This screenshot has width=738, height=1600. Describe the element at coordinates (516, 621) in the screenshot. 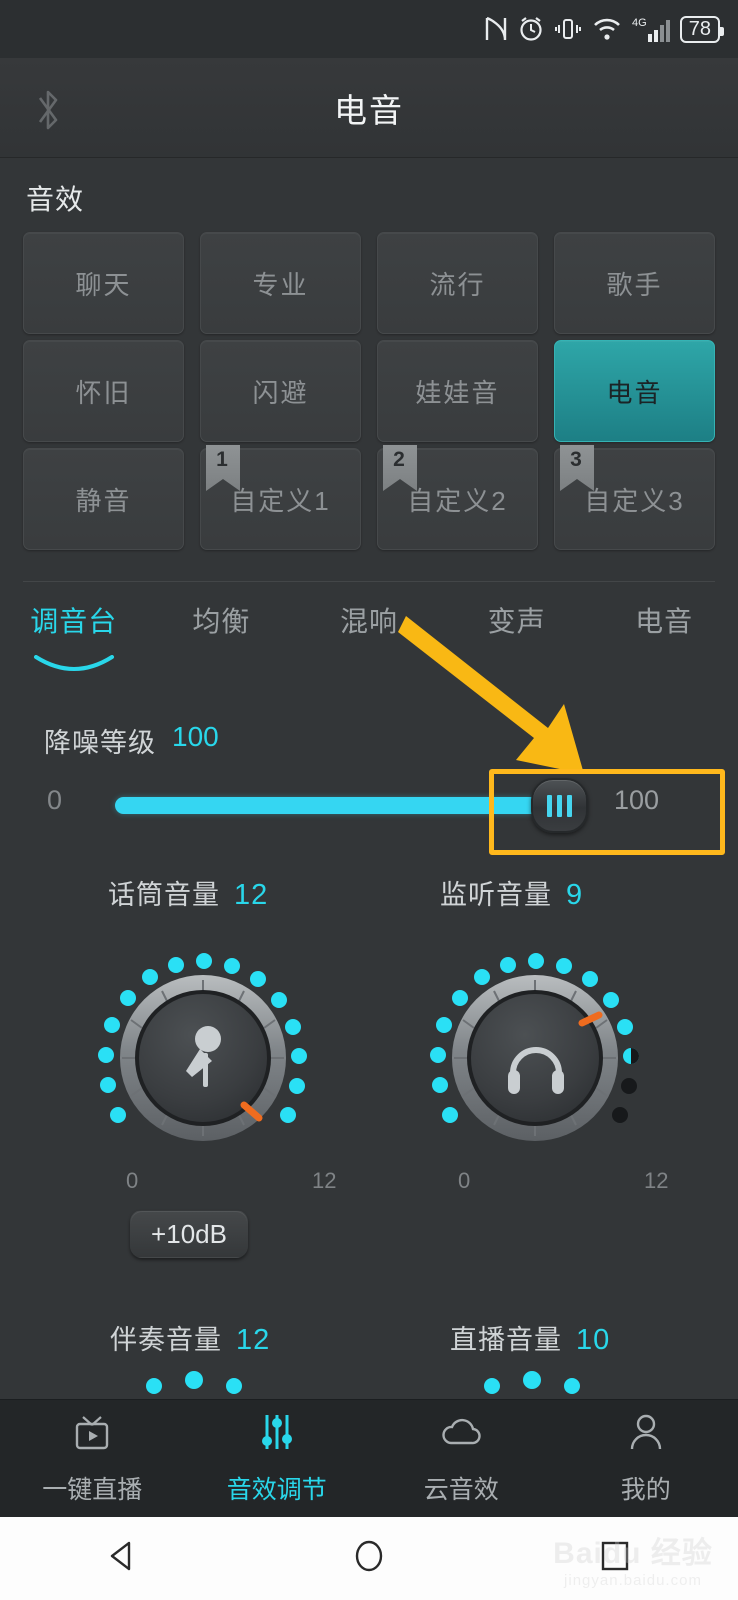

I see `tab-label: 变声` at that location.